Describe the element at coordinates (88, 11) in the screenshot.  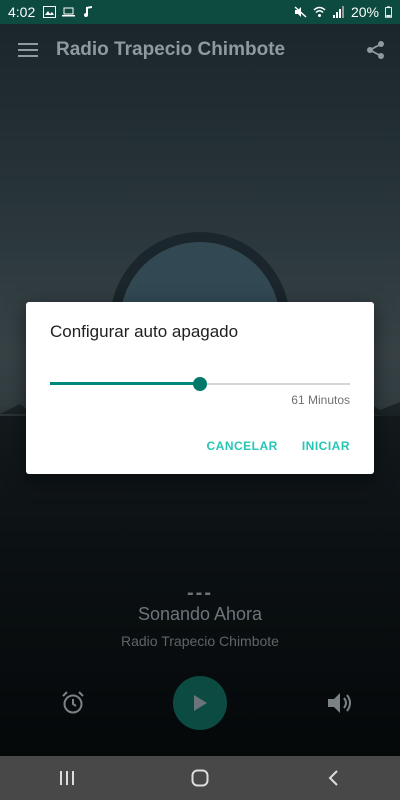
I see `music-note-icon` at that location.